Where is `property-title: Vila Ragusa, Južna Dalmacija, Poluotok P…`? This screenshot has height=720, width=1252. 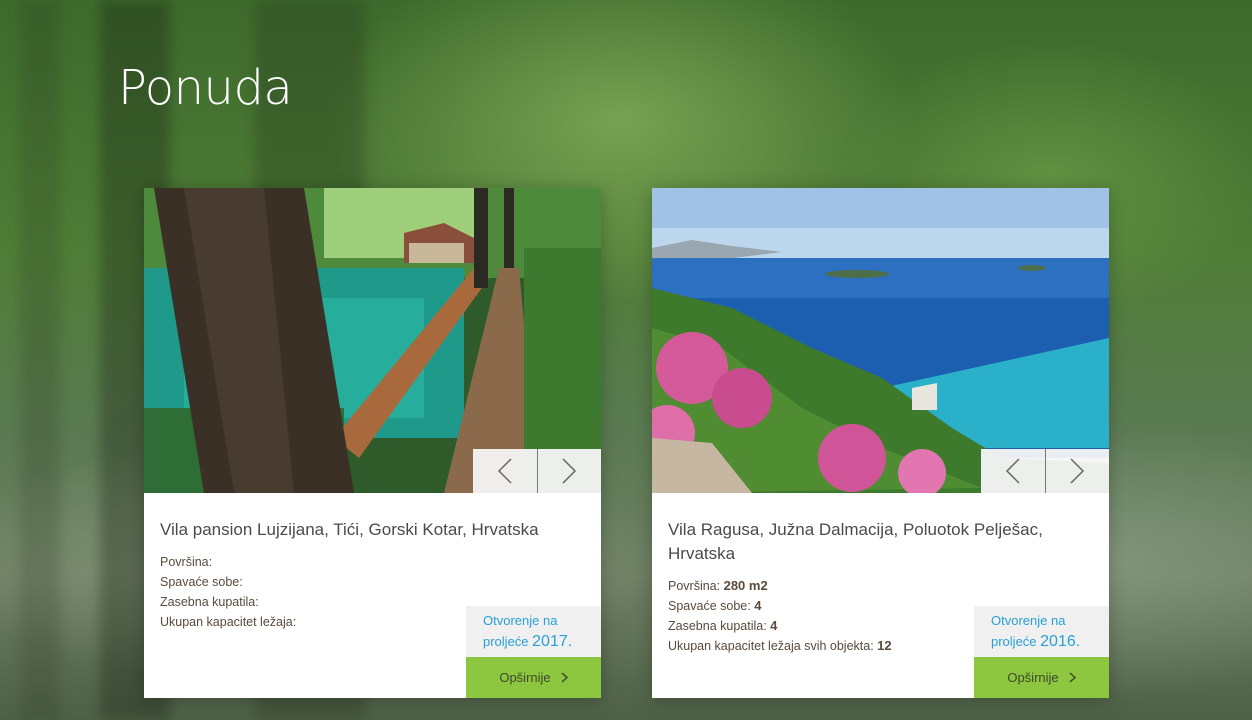 property-title: Vila Ragusa, Južna Dalmacija, Poluotok P… is located at coordinates (855, 541).